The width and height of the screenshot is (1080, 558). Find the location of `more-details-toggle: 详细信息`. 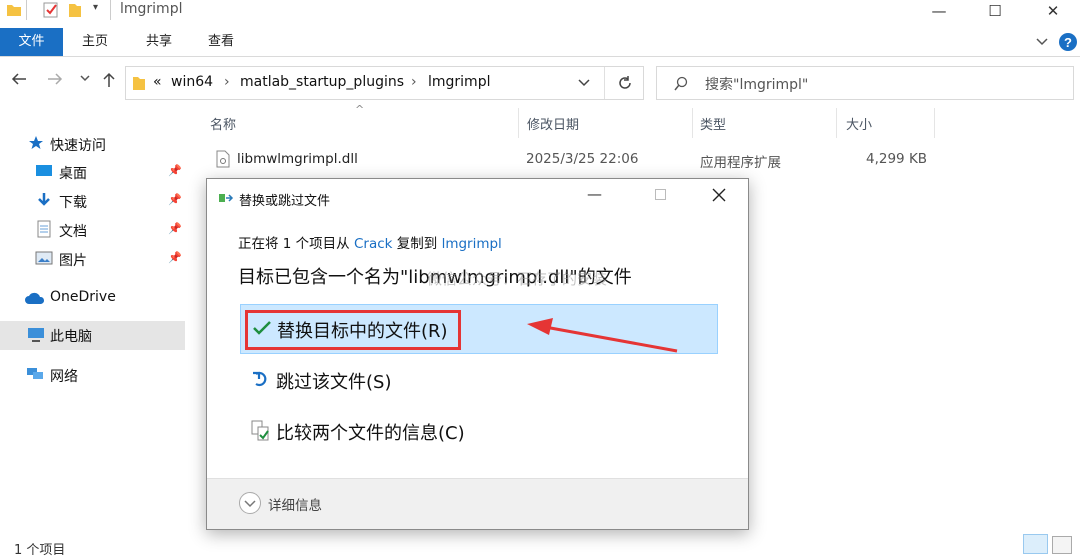

more-details-toggle: 详细信息 is located at coordinates (295, 504).